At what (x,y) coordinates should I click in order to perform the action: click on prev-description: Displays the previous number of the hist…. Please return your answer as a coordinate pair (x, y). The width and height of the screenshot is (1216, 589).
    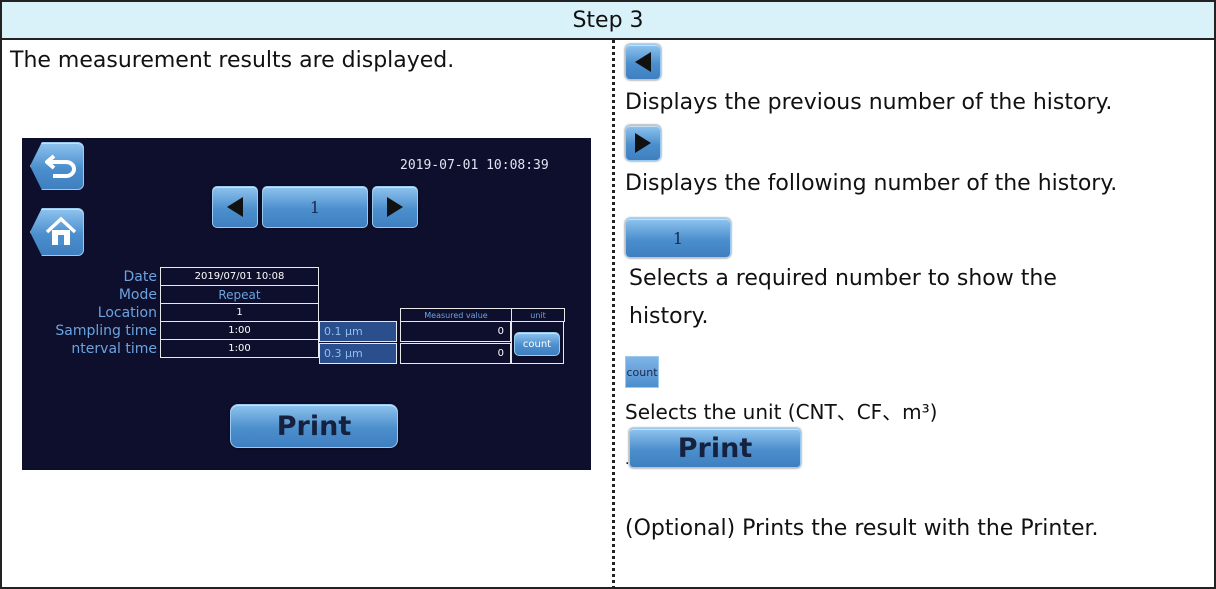
    Looking at the image, I should click on (869, 102).